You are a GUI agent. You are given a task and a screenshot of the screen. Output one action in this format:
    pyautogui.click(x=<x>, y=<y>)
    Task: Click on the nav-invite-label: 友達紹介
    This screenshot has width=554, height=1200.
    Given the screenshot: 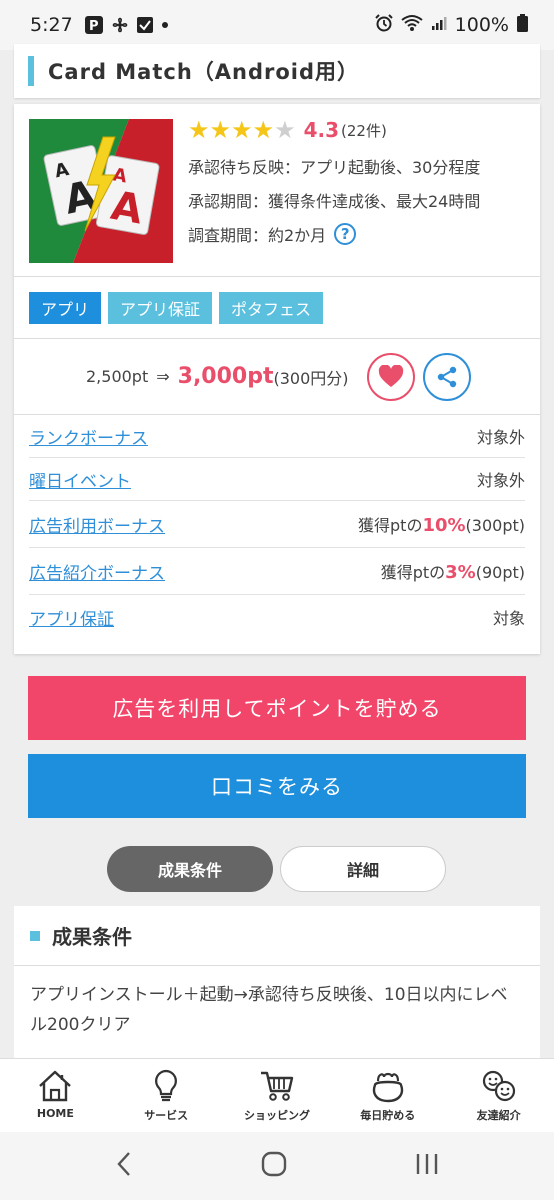 What is the action you would take?
    pyautogui.click(x=498, y=1115)
    